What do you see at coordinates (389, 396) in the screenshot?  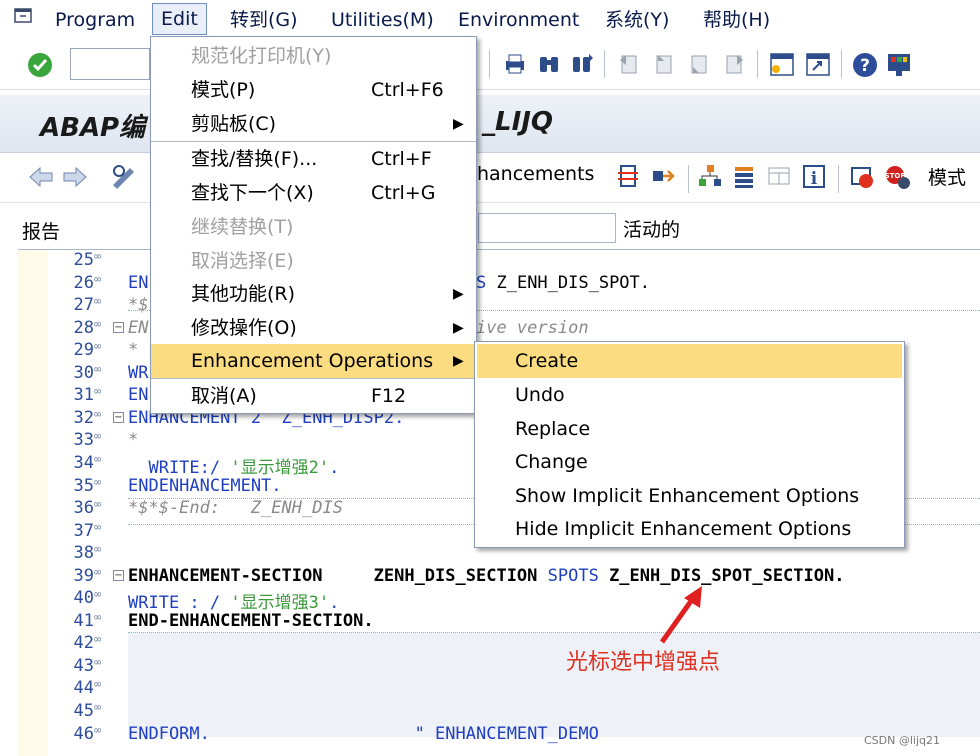 I see `menu-item-shortcut: F12` at bounding box center [389, 396].